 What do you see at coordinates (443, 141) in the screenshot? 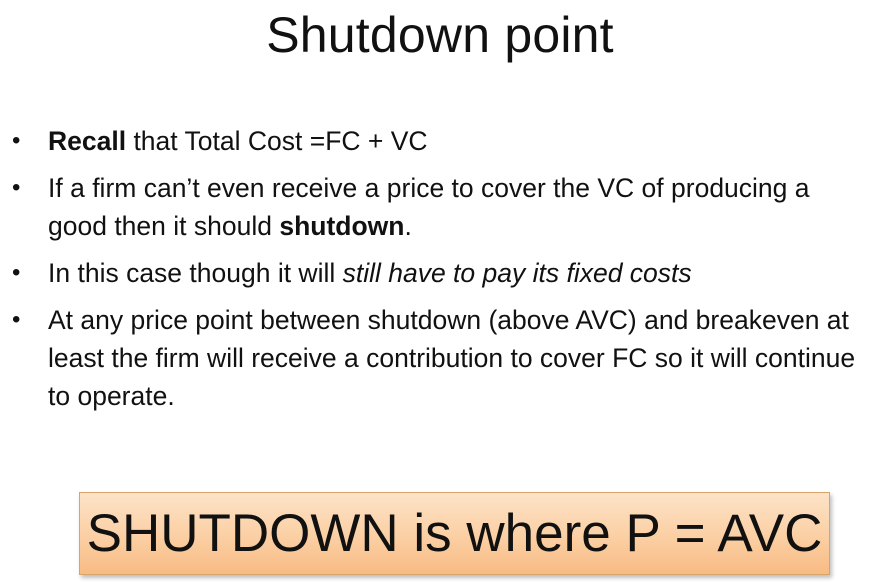
I see `bullet-recall: Recall that Total Cost =FC + VC` at bounding box center [443, 141].